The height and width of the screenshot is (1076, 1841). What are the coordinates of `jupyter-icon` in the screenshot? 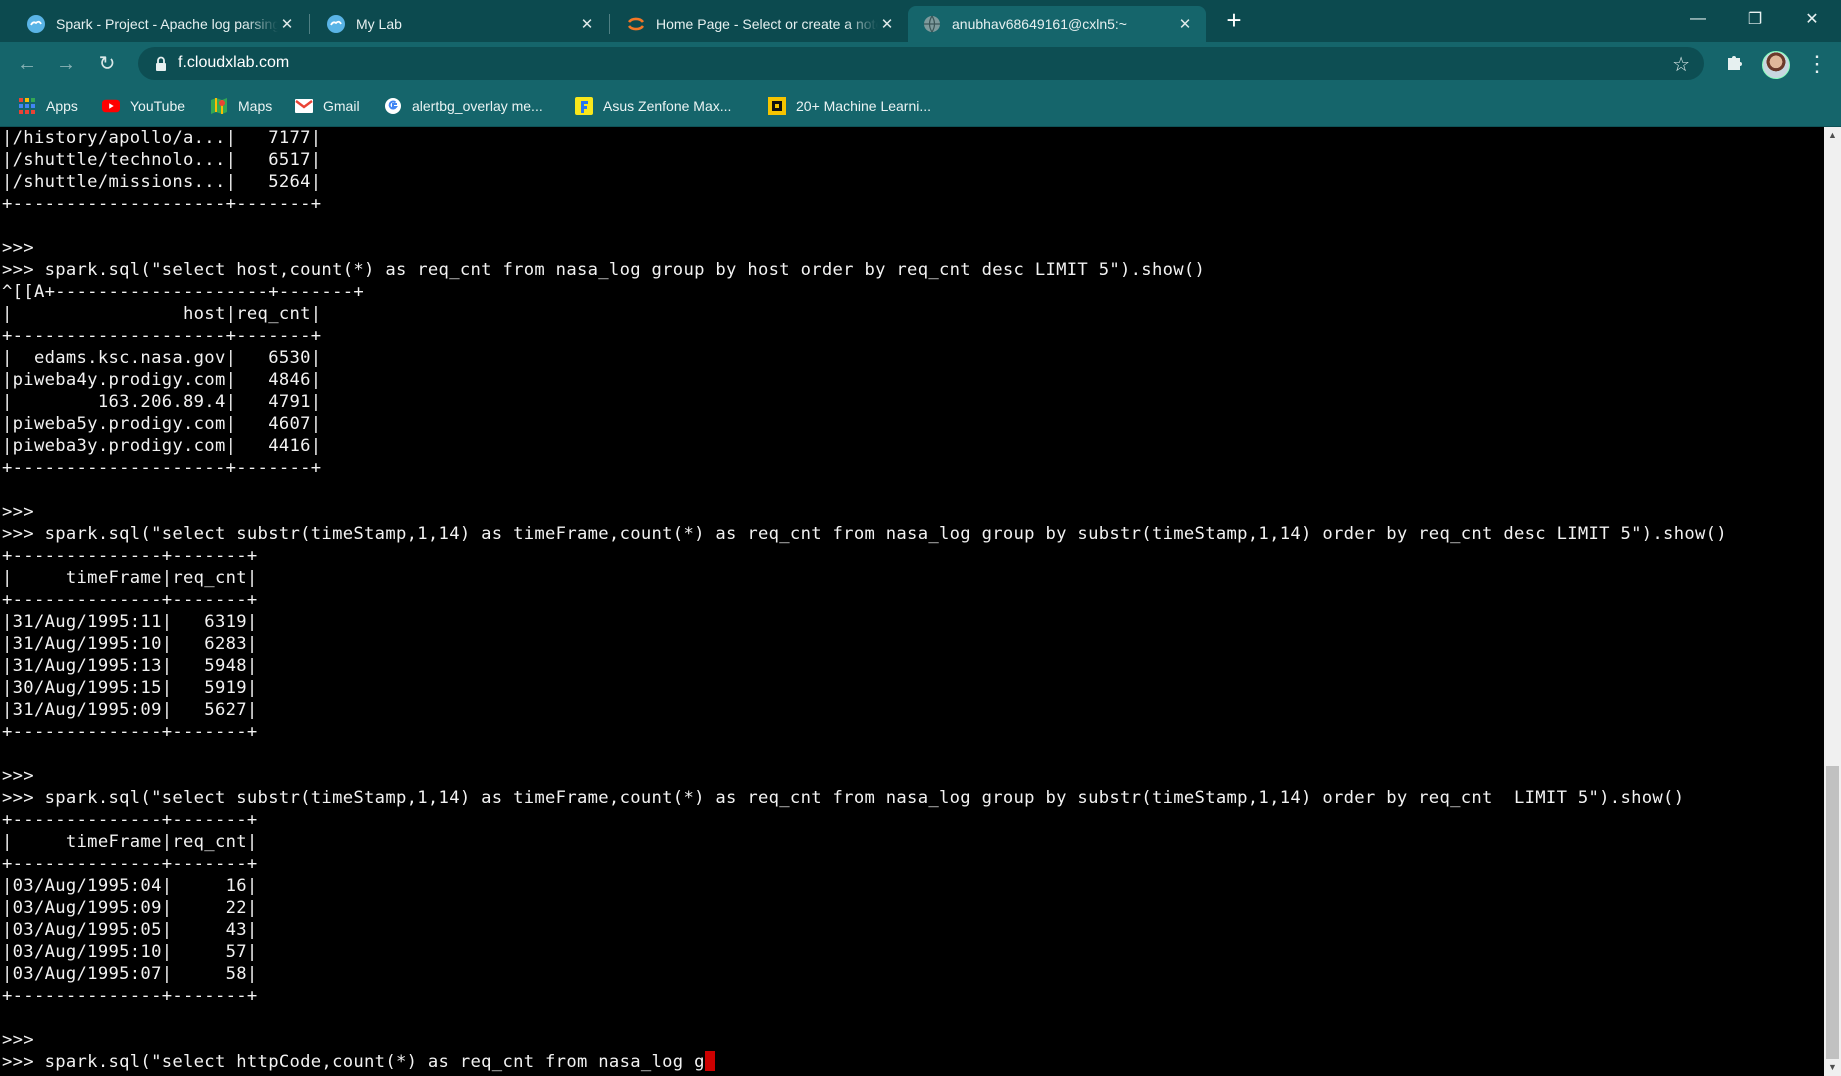 It's located at (636, 24).